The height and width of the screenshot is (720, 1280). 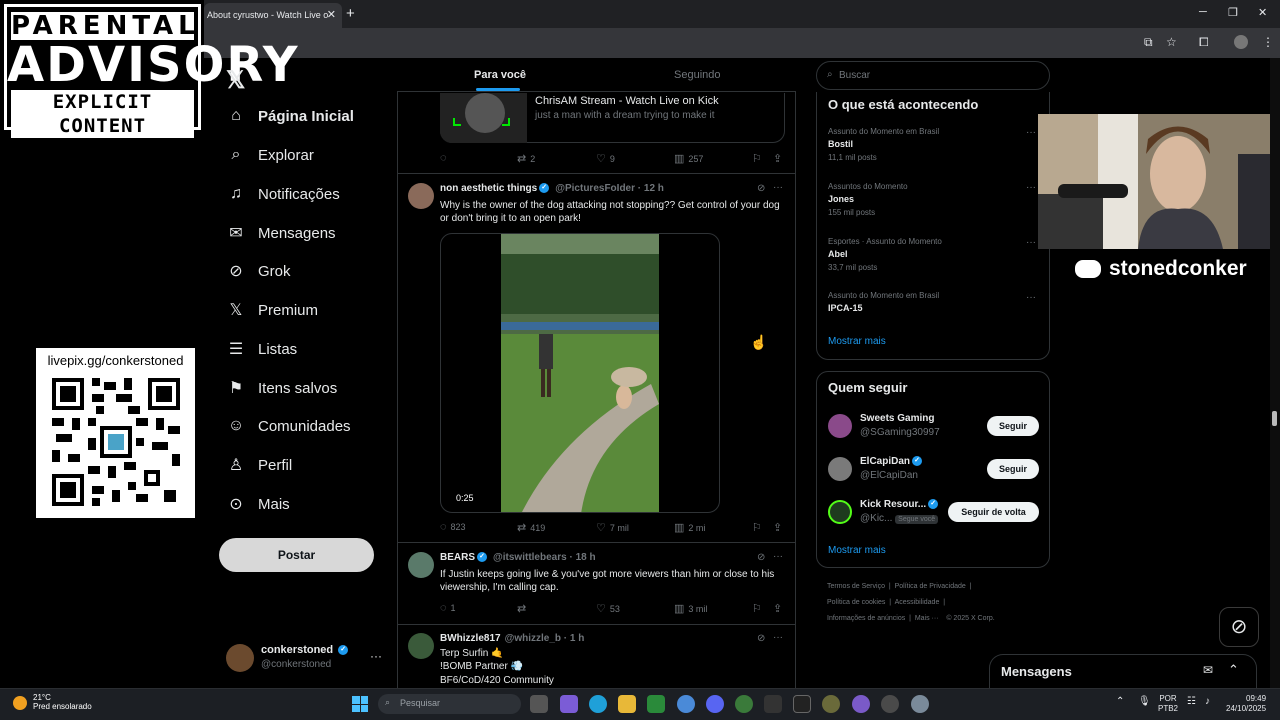 I want to click on terms-link: Termos de Serviço, so click(x=856, y=586).